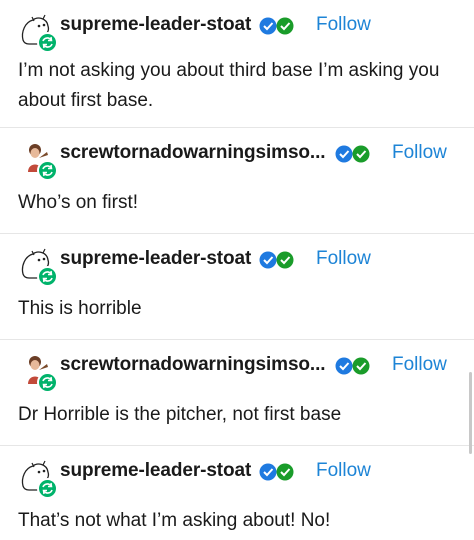  Describe the element at coordinates (80, 308) in the screenshot. I see `post-text: This is horrible` at that location.